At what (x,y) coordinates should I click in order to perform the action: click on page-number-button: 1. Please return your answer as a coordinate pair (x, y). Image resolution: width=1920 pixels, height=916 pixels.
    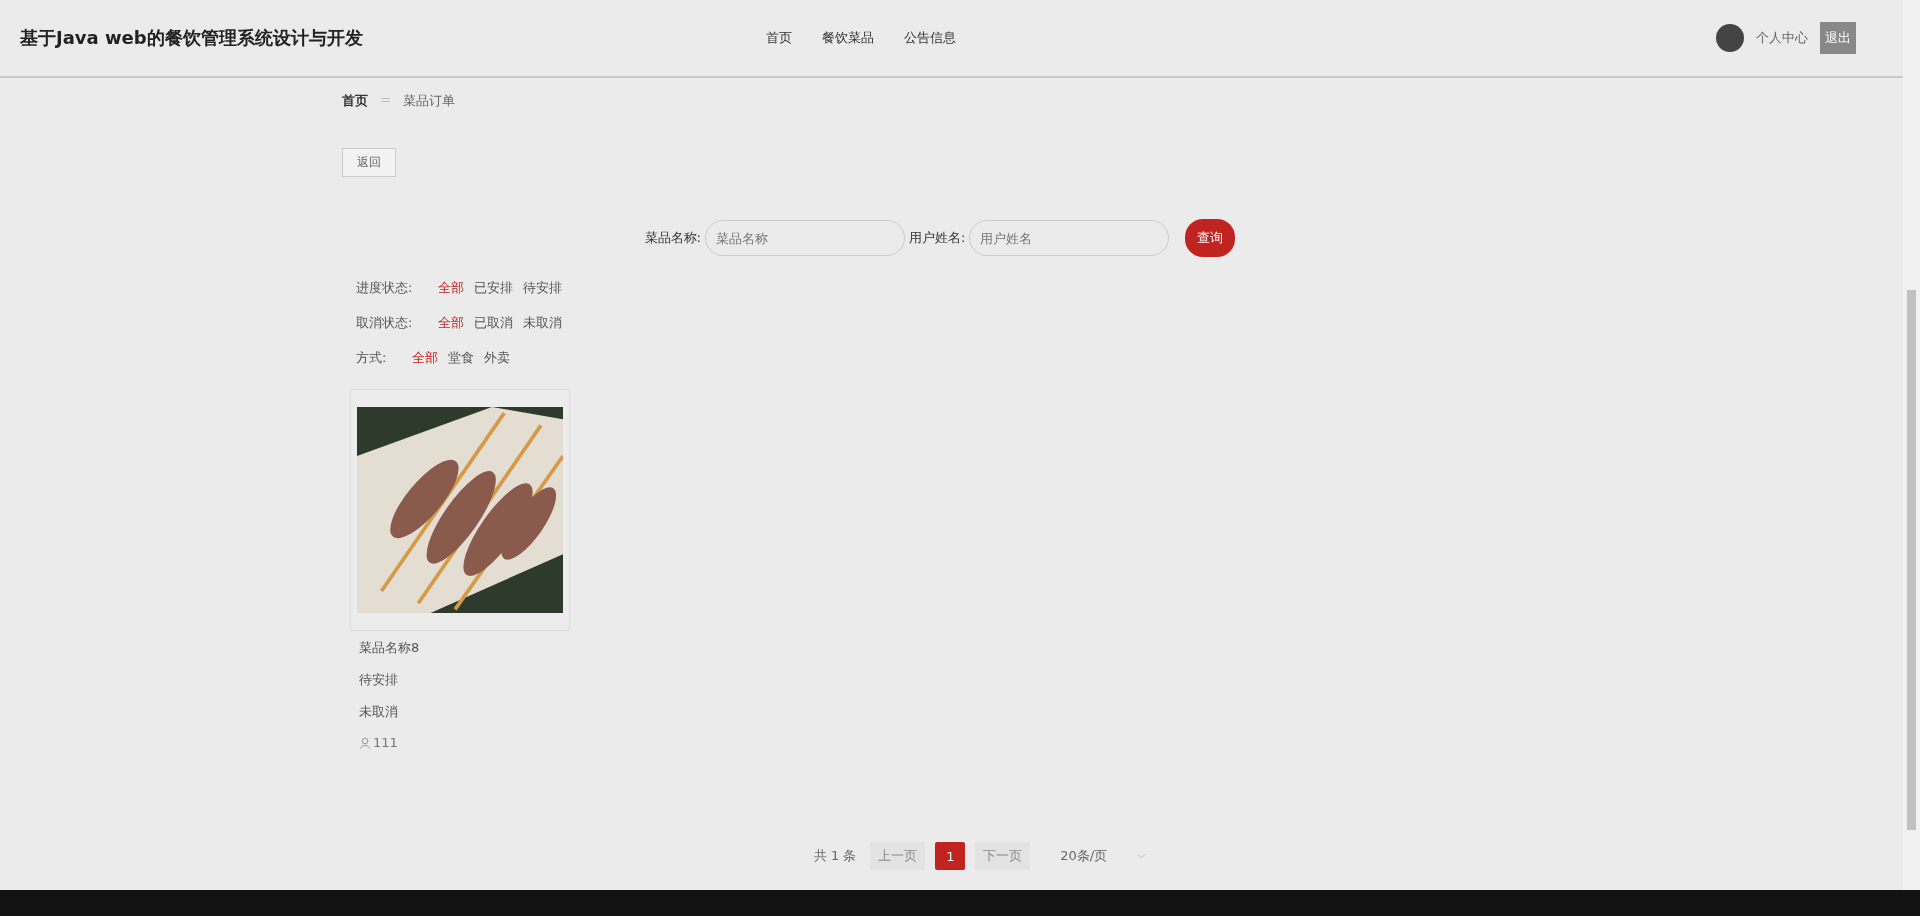
    Looking at the image, I should click on (950, 856).